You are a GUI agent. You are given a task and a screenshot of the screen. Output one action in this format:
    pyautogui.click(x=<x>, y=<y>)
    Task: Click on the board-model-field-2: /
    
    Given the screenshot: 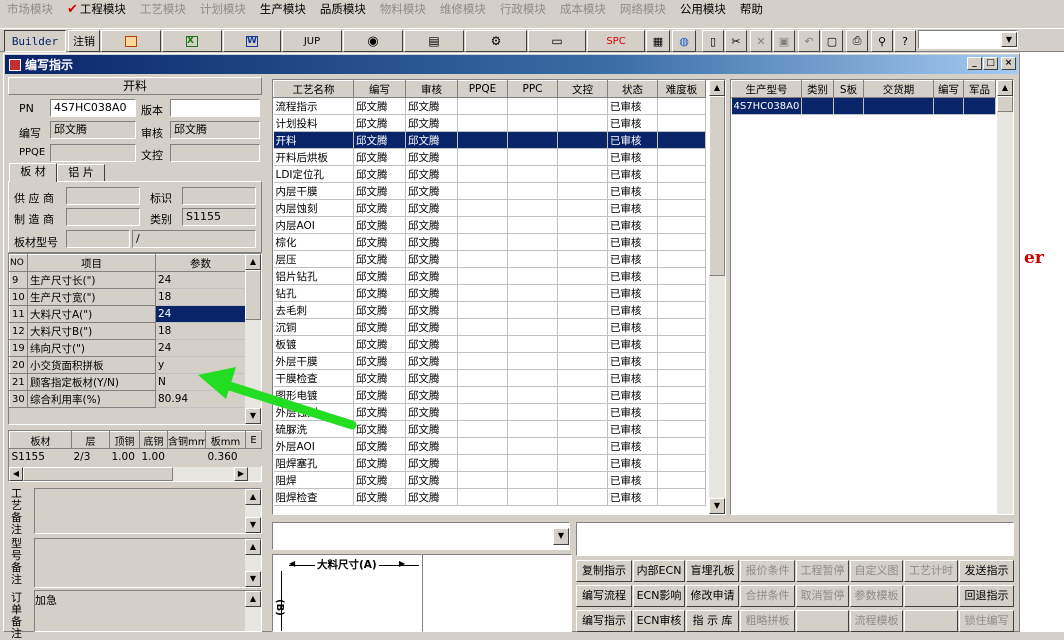 What is the action you would take?
    pyautogui.click(x=194, y=239)
    